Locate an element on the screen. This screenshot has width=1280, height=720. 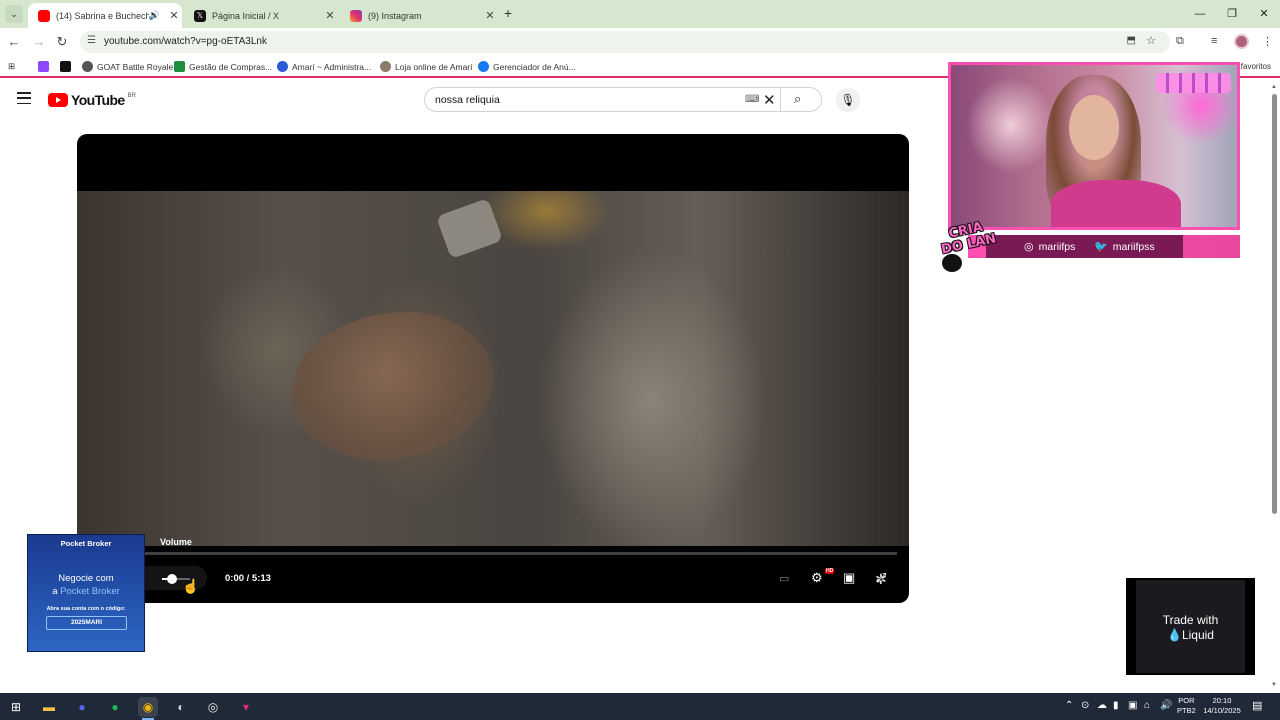
webcam-overlay is located at coordinates (1094, 146).